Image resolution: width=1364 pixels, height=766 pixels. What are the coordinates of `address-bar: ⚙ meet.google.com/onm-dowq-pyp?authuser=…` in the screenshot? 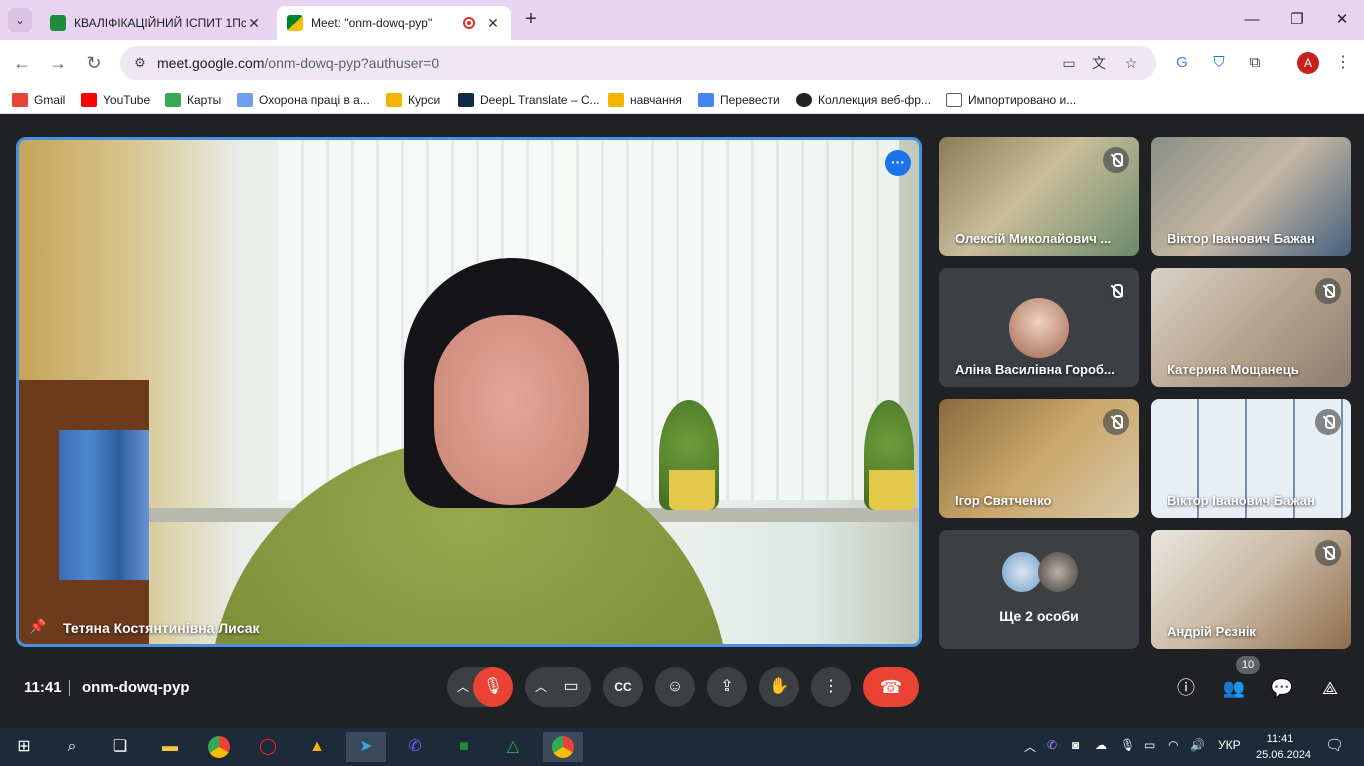 It's located at (638, 63).